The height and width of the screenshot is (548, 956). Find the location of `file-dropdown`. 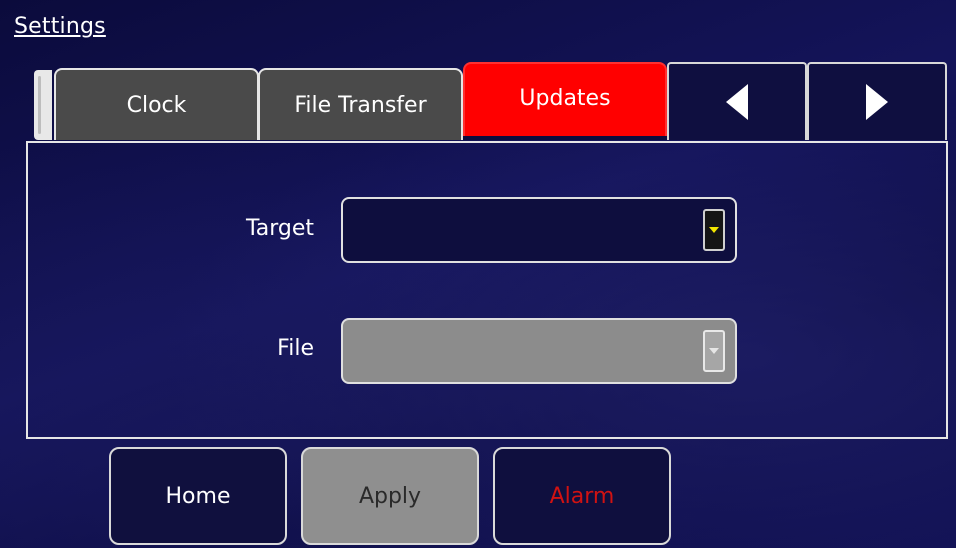

file-dropdown is located at coordinates (539, 351).